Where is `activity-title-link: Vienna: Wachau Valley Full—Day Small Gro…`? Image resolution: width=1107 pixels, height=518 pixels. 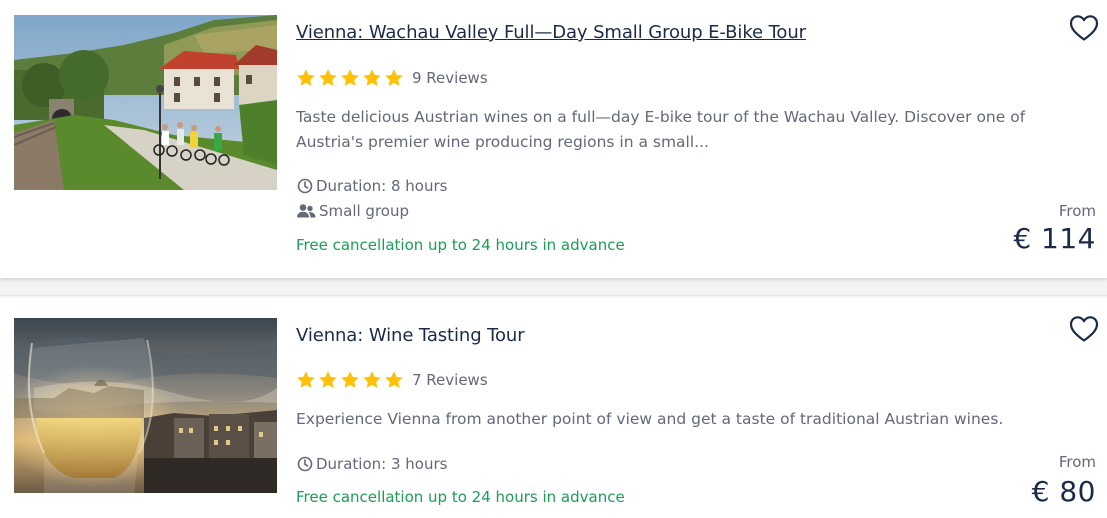
activity-title-link: Vienna: Wachau Valley Full—Day Small Gro… is located at coordinates (551, 32).